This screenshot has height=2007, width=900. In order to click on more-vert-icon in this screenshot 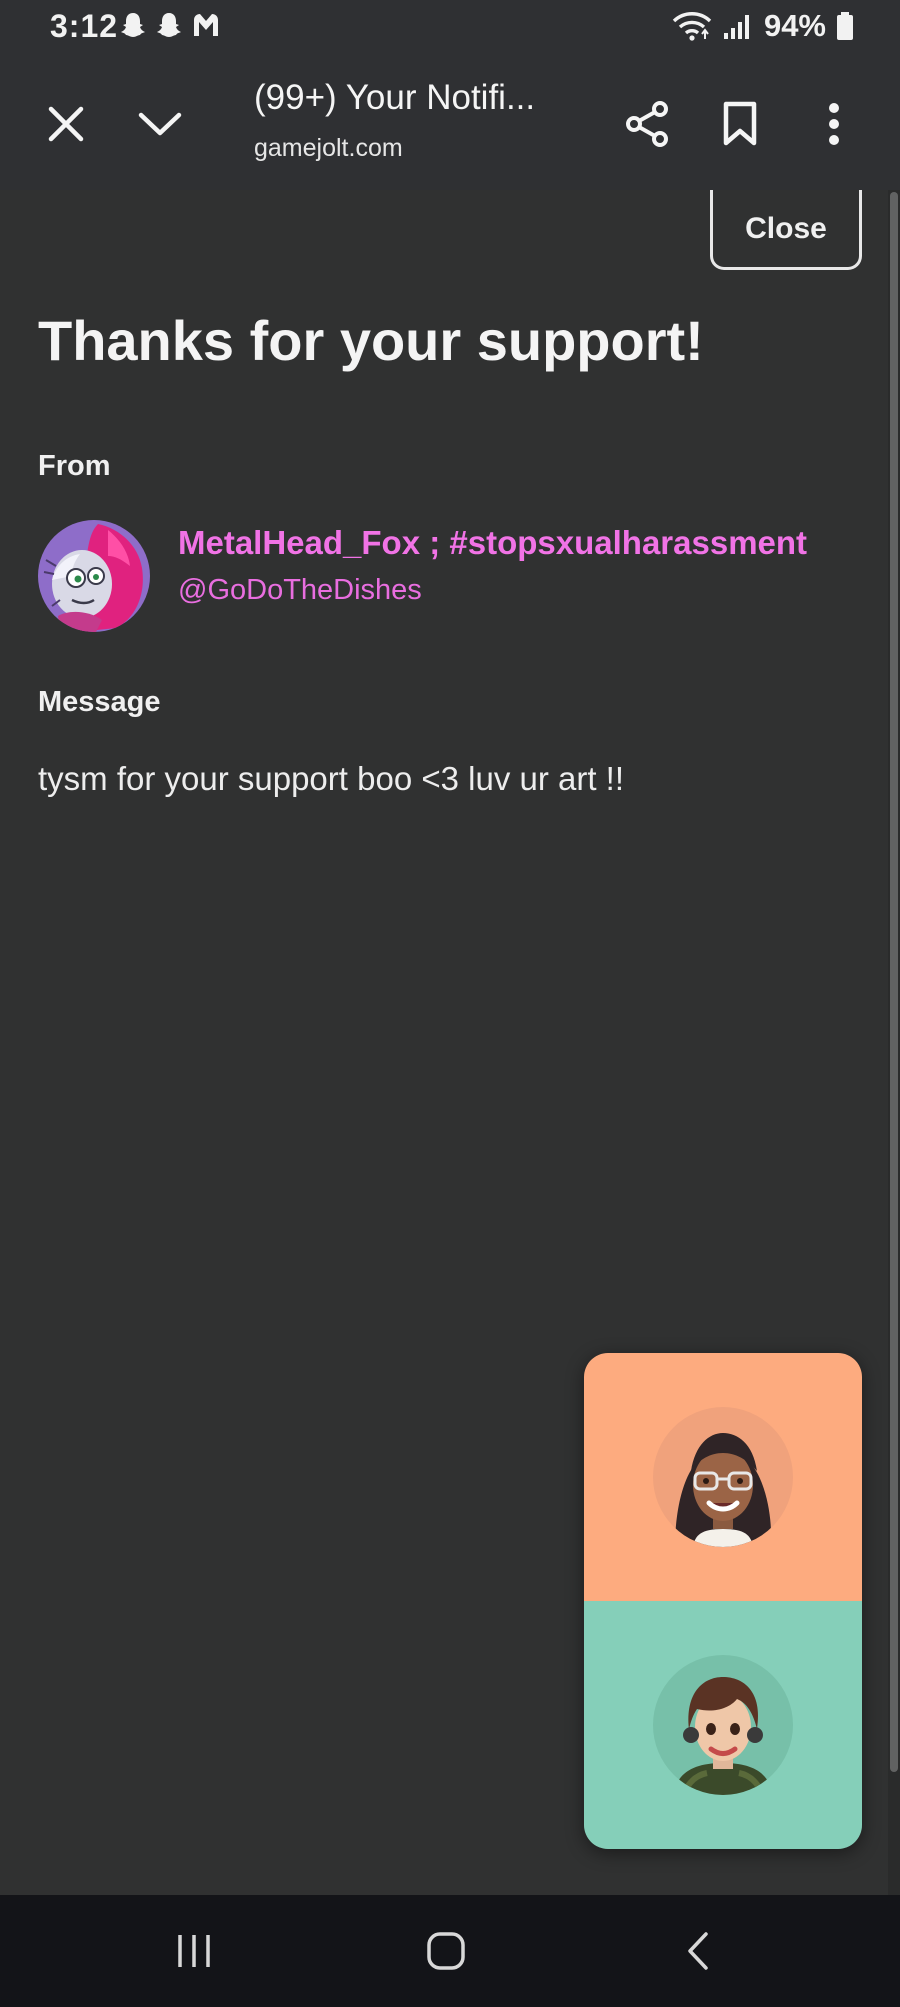, I will do `click(834, 124)`.